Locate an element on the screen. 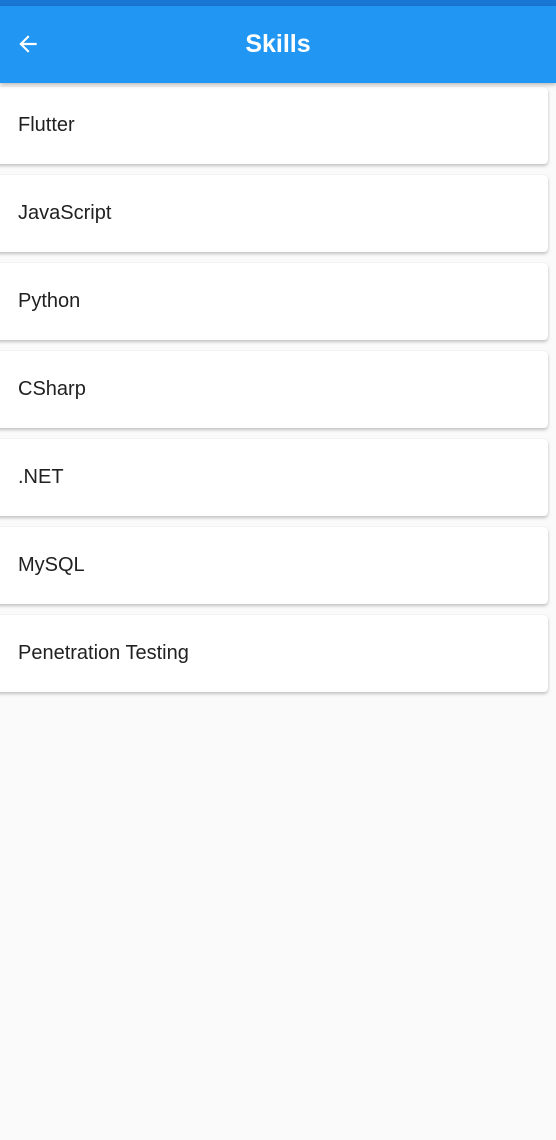 The height and width of the screenshot is (1140, 556). app-bar: Skills is located at coordinates (278, 44).